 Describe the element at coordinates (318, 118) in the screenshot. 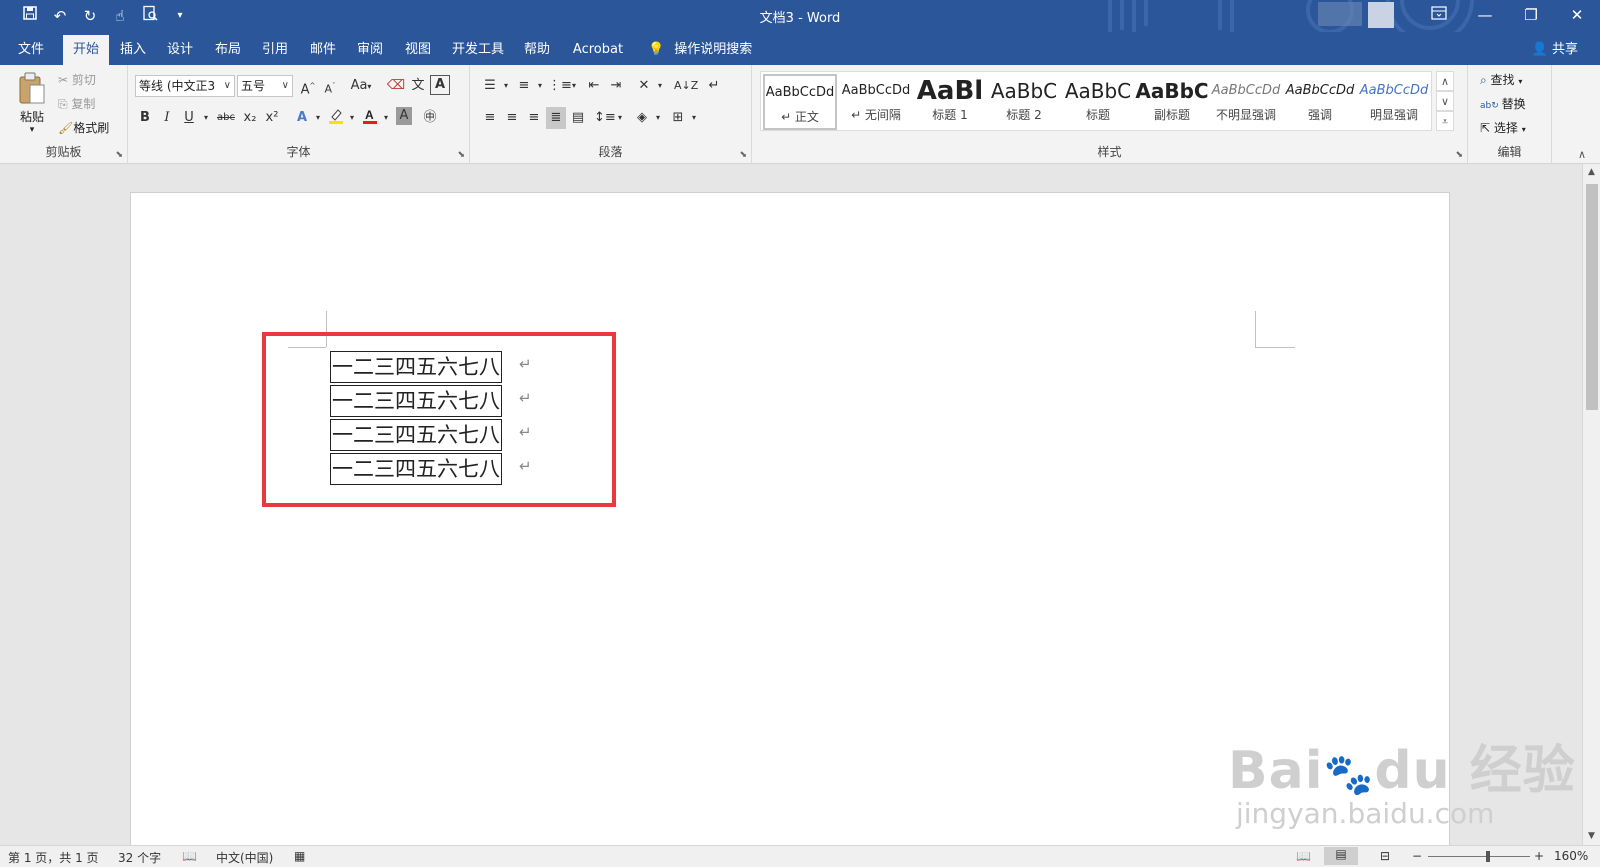

I see `text-effects-dropdown-icon: ▾` at that location.